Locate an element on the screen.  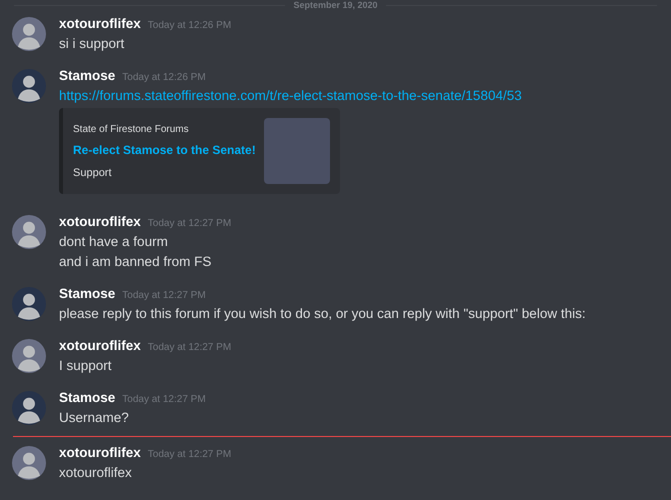
thumbnail-placeholder is located at coordinates (297, 151).